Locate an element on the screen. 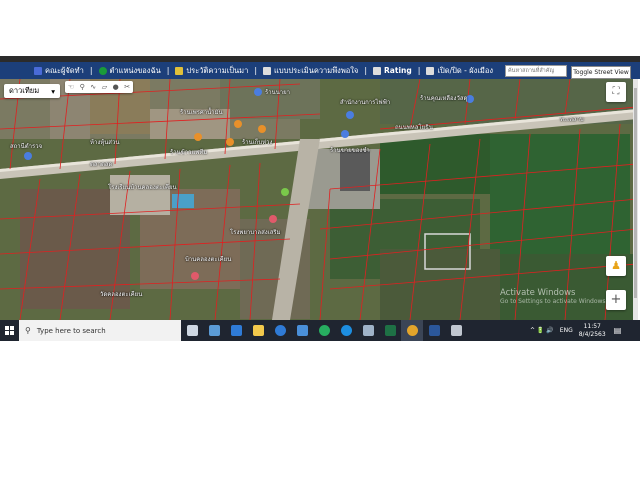  clock-date: 8/4/2563 is located at coordinates (592, 334).